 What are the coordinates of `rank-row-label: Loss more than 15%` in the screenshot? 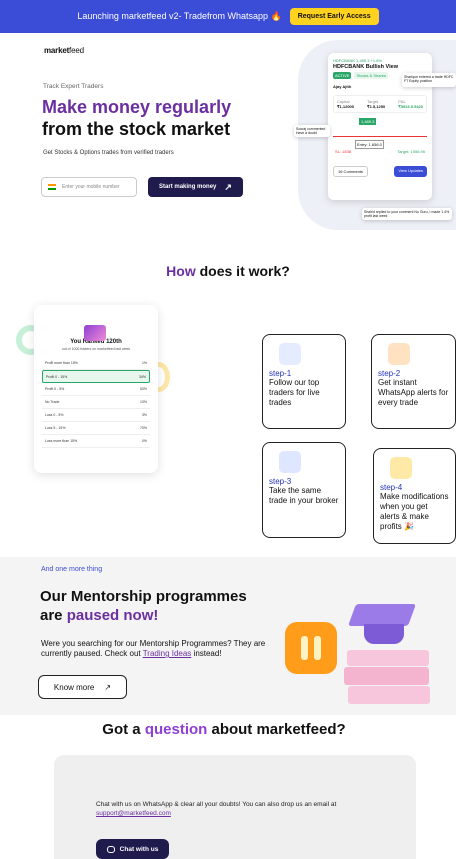 It's located at (61, 441).